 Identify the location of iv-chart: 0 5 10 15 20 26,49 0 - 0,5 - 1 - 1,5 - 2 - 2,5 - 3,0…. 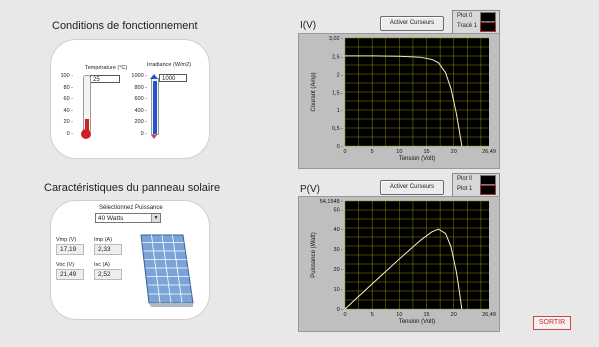
(403, 99).